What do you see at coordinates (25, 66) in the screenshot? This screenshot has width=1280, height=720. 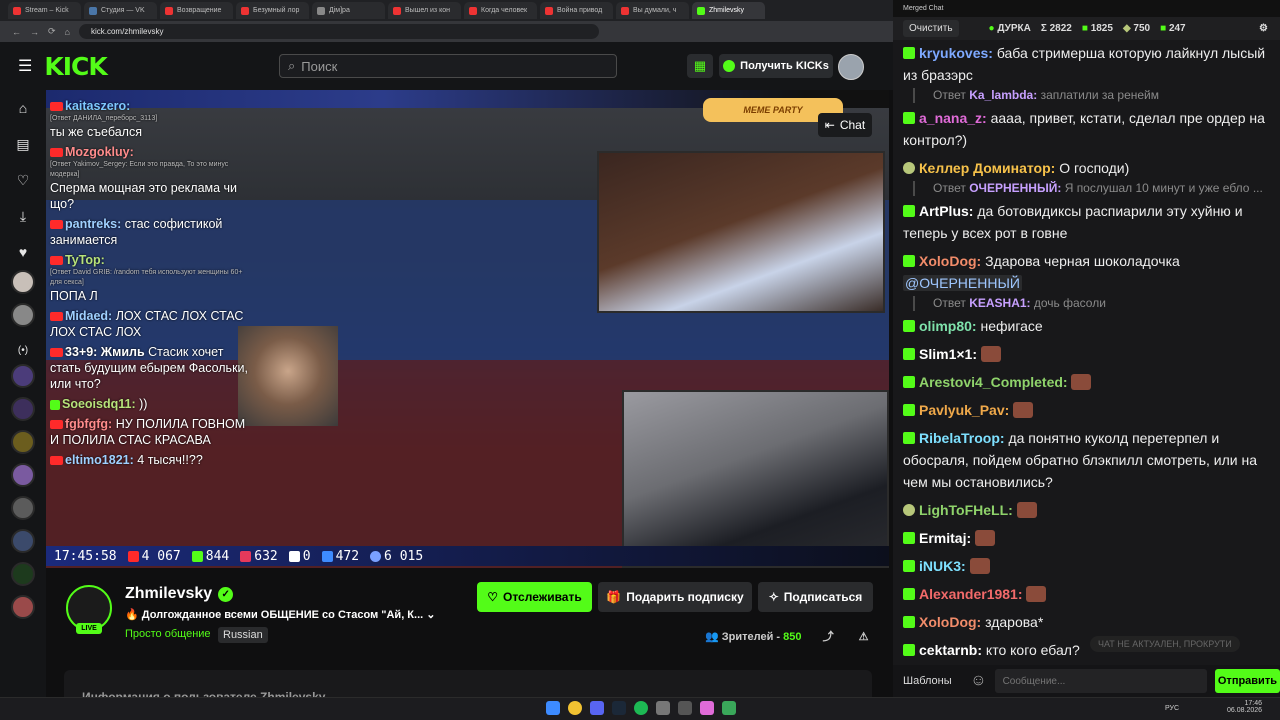 I see `menu-icon: ☰` at bounding box center [25, 66].